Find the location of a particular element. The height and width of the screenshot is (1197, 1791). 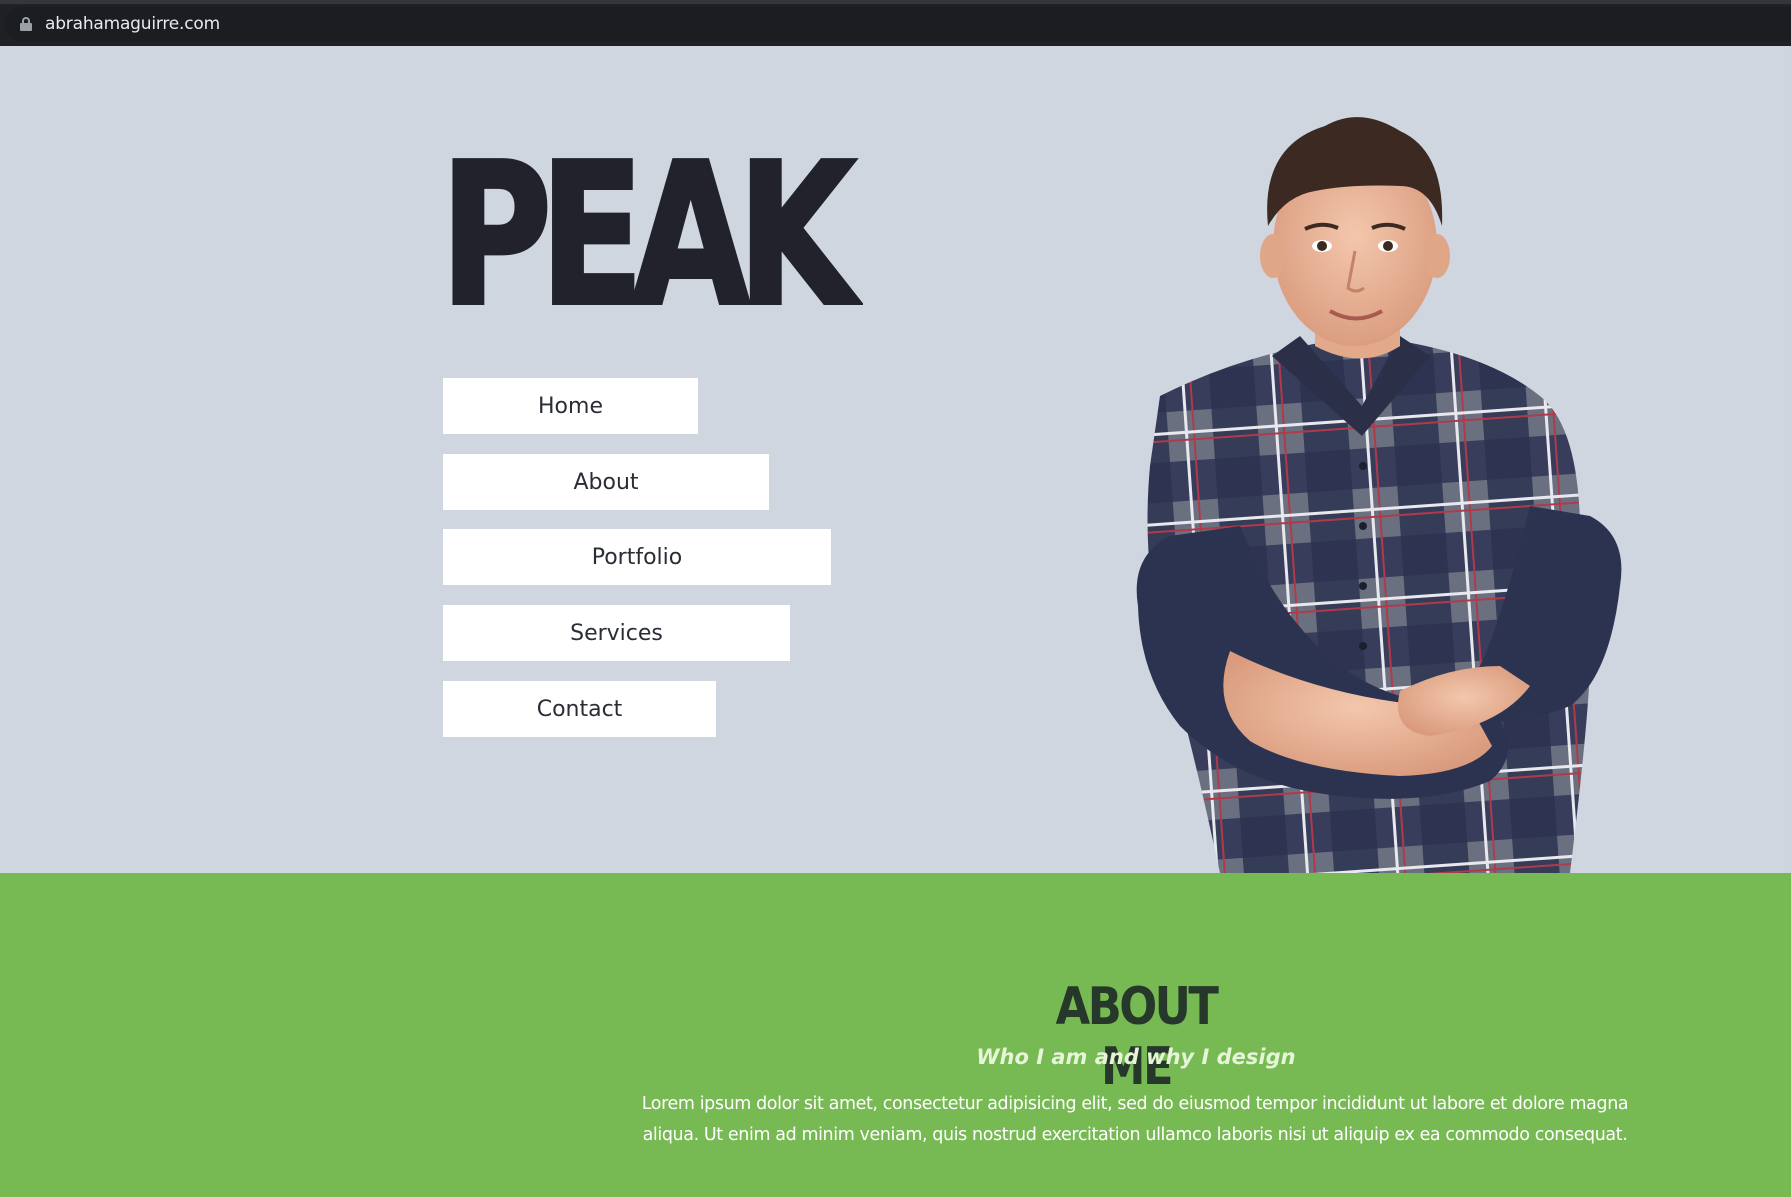

nav-portfolio-button: Portfolio is located at coordinates (637, 557).